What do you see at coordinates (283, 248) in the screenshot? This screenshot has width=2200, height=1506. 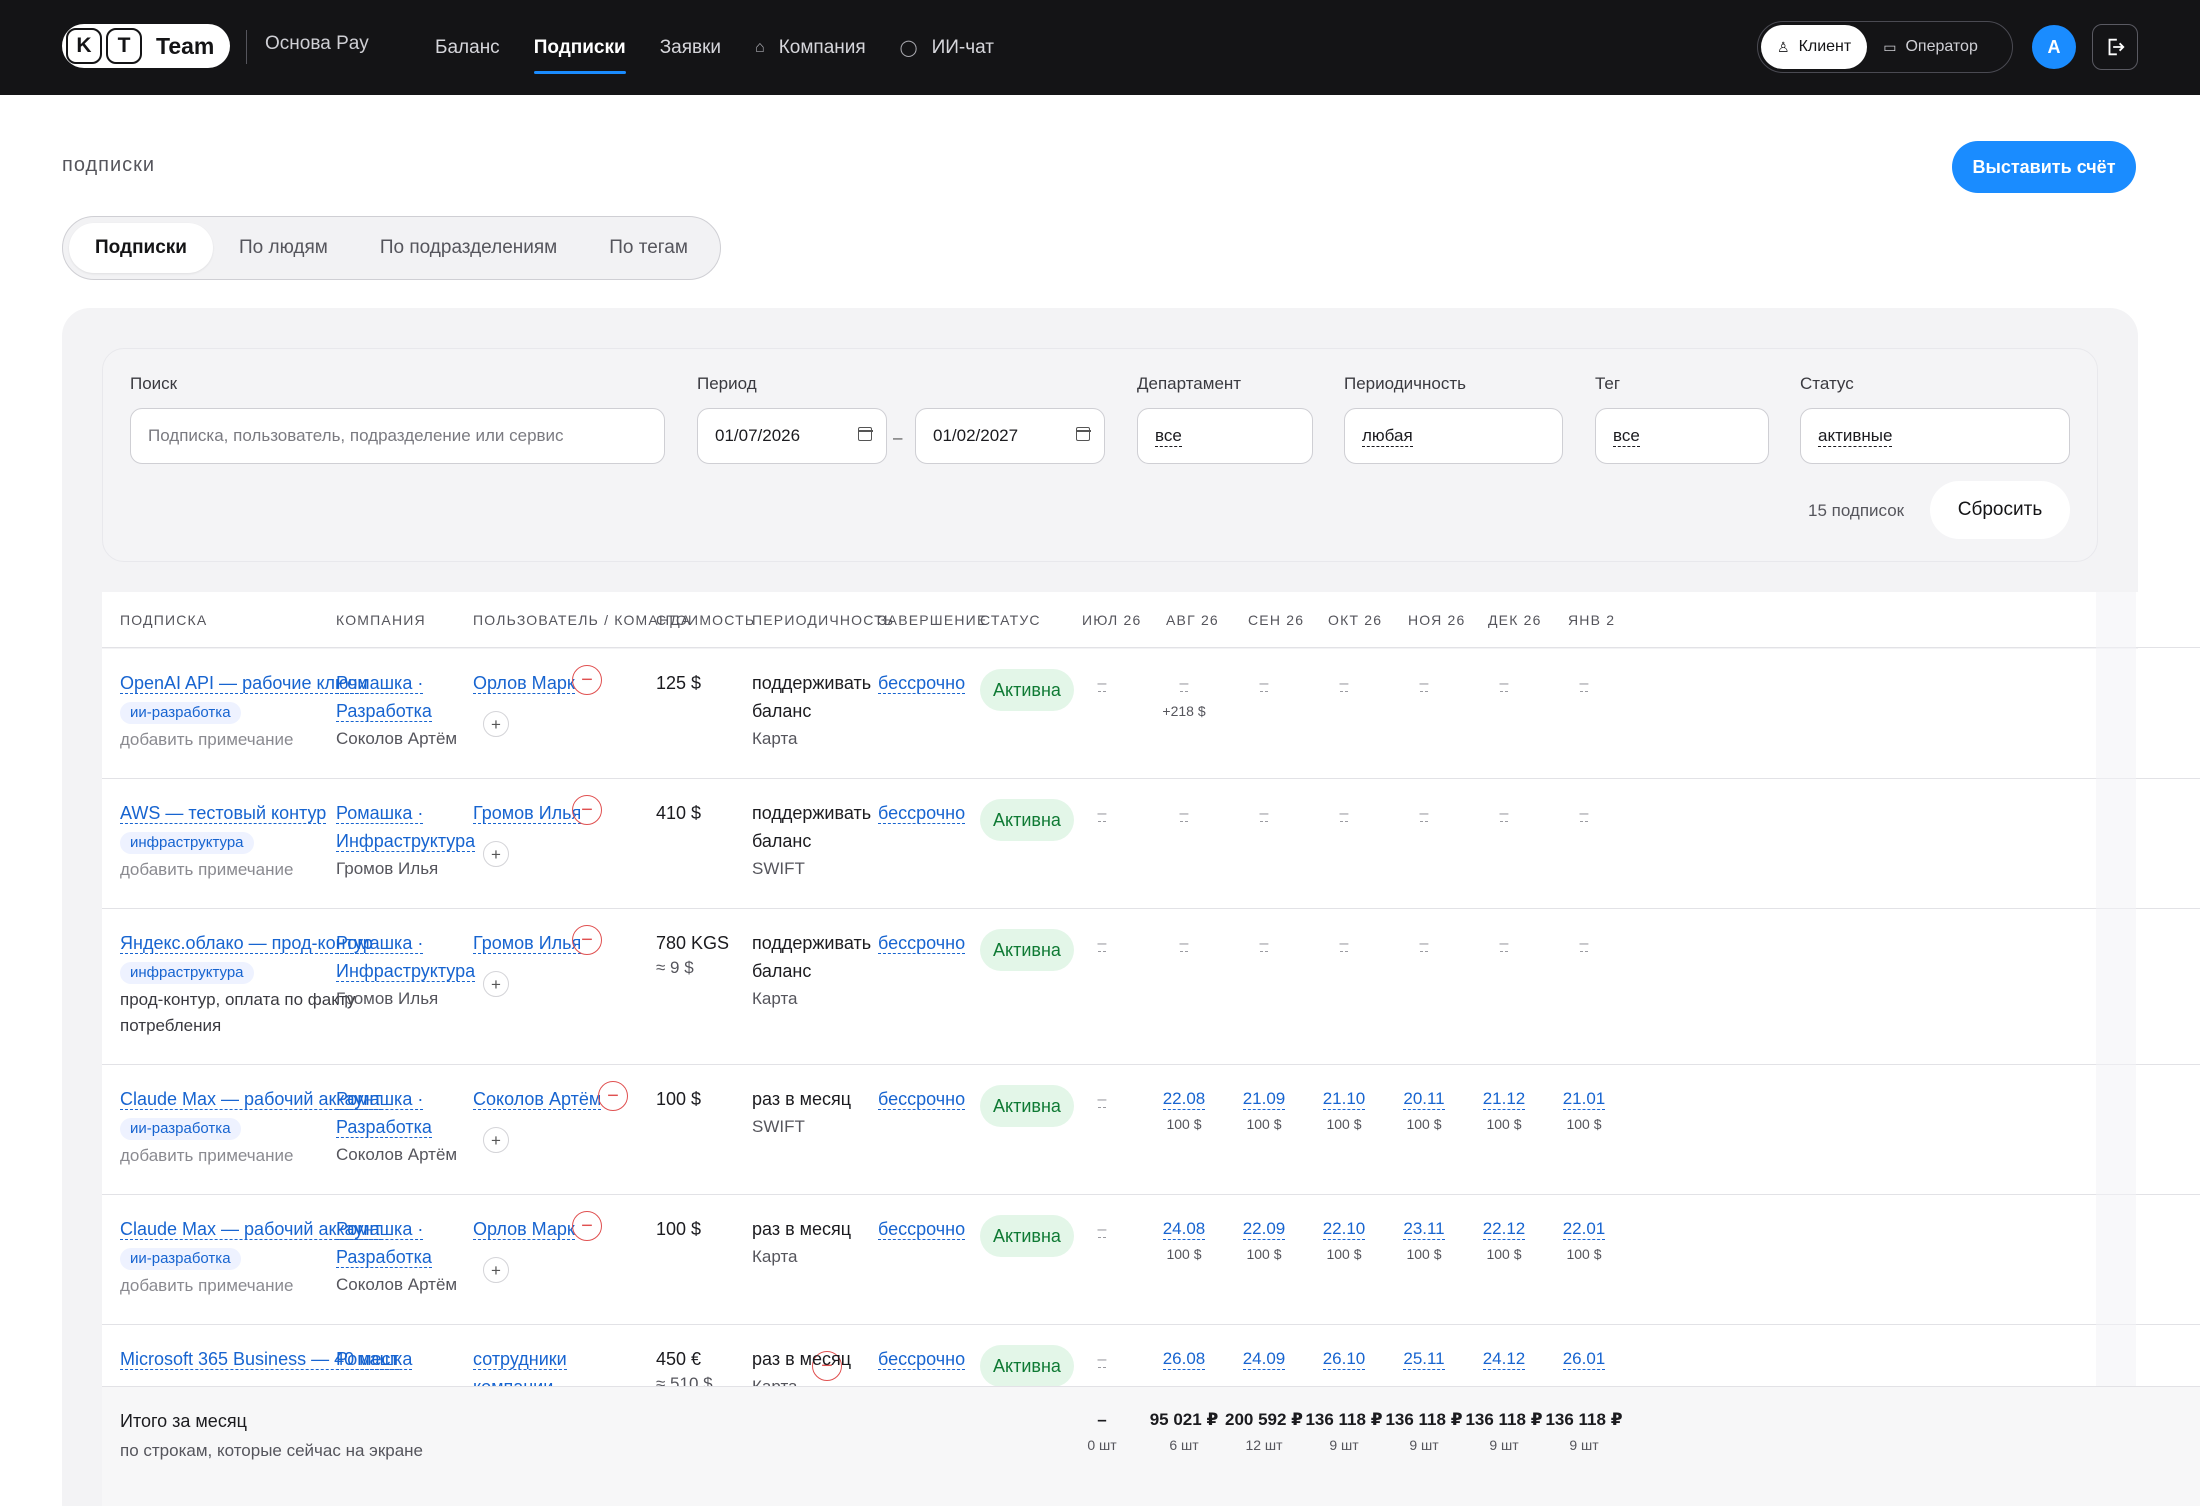 I see `tab-by-people: По людям` at bounding box center [283, 248].